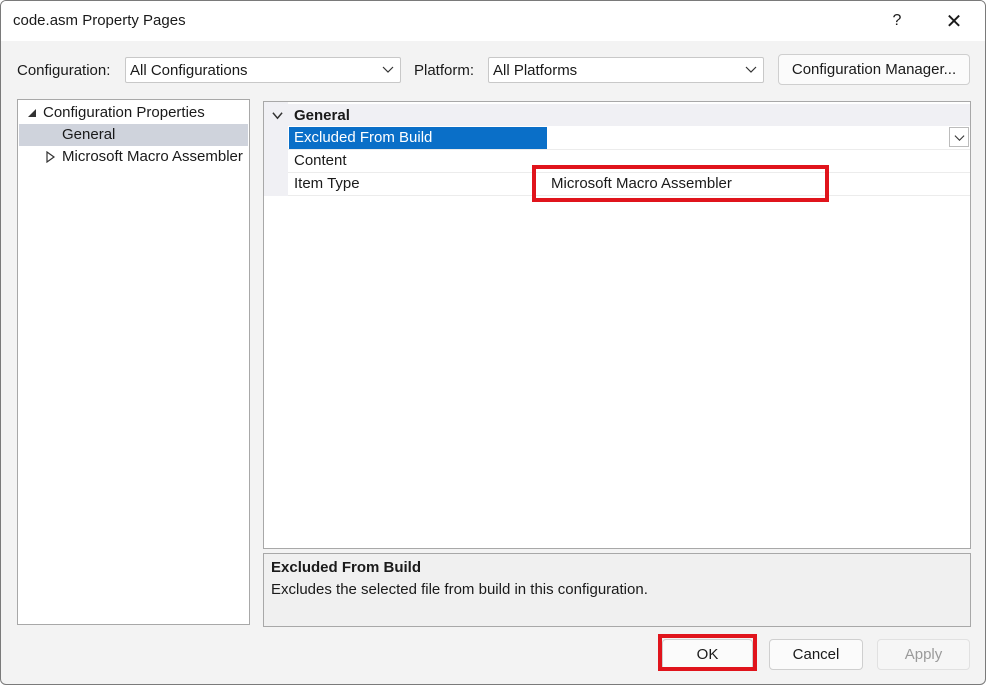  I want to click on property-content: Content, so click(418, 161).